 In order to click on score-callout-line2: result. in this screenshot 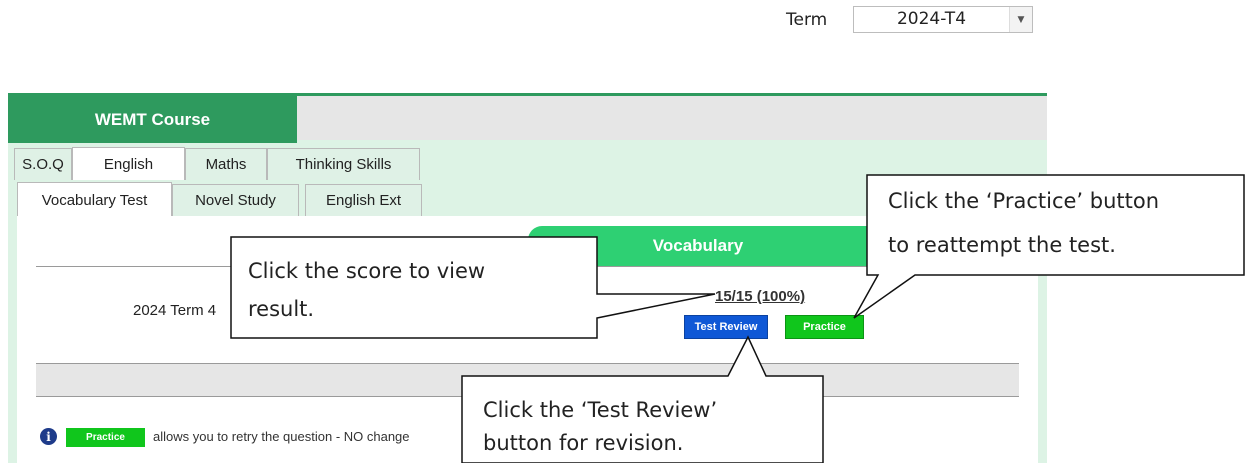, I will do `click(281, 309)`.